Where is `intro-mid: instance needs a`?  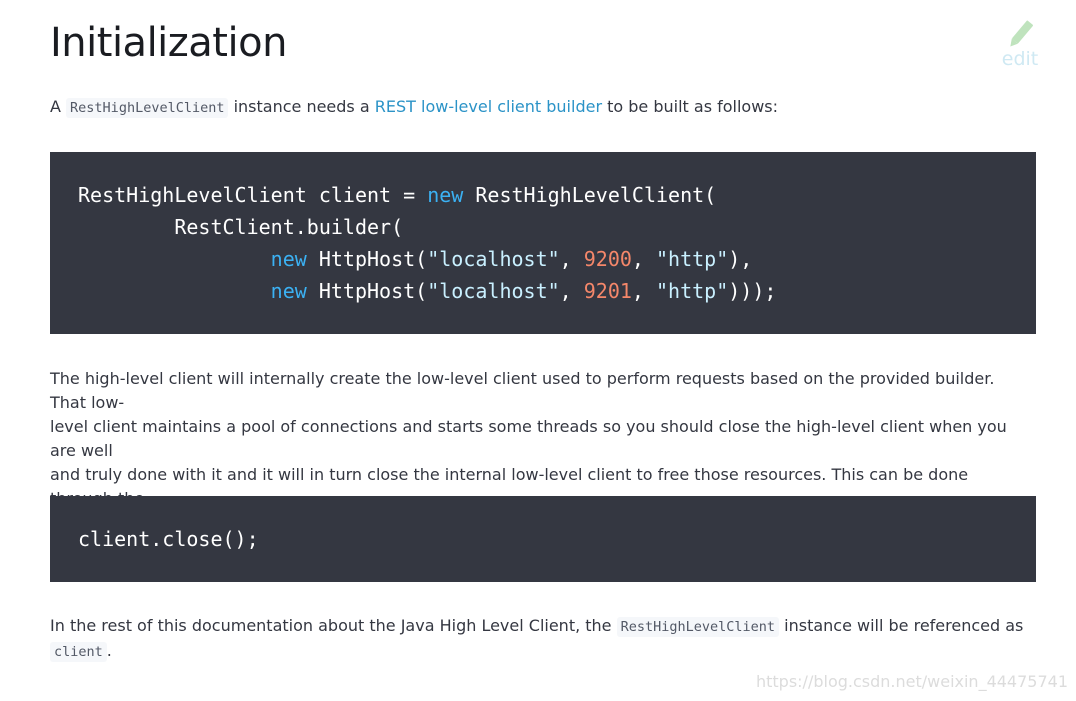
intro-mid: instance needs a is located at coordinates (301, 106).